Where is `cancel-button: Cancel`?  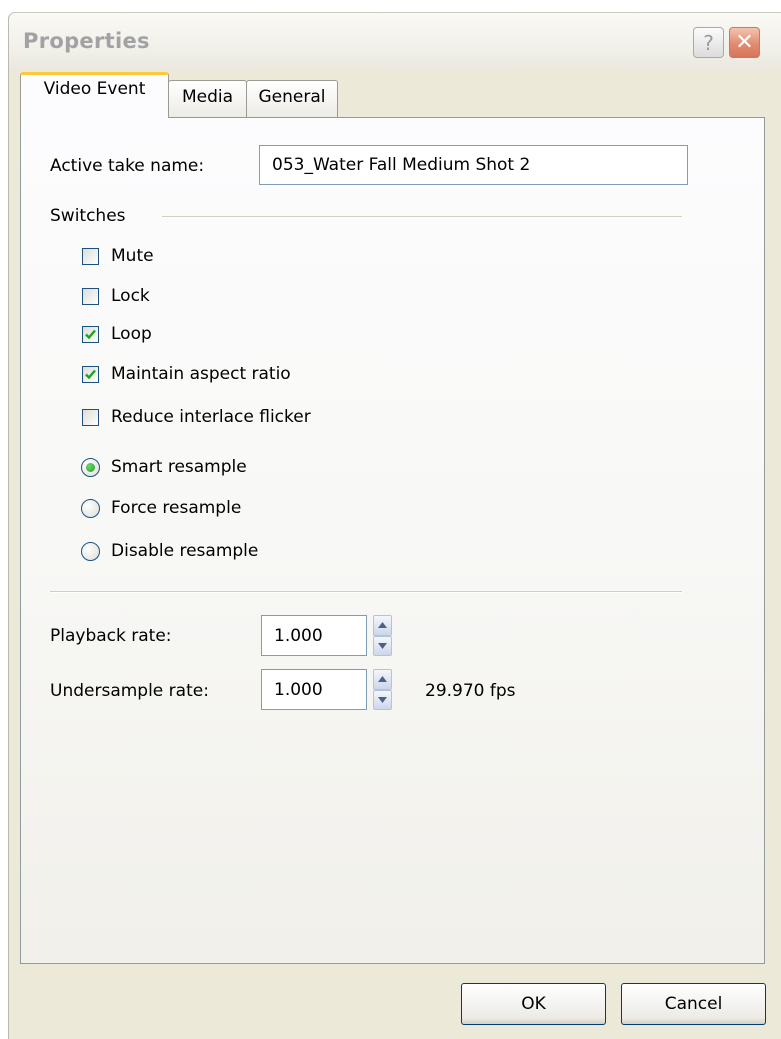
cancel-button: Cancel is located at coordinates (693, 1004).